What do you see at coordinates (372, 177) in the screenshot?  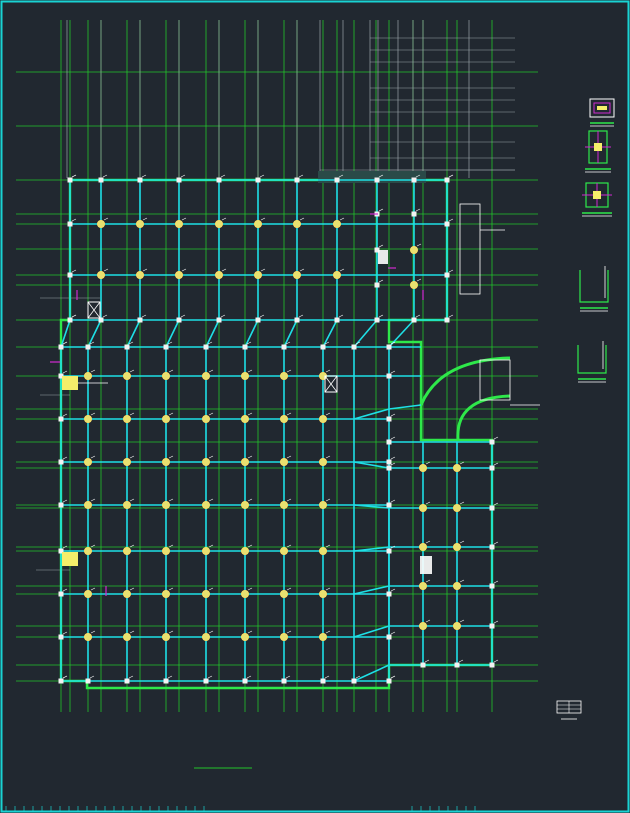 I see `slab-band` at bounding box center [372, 177].